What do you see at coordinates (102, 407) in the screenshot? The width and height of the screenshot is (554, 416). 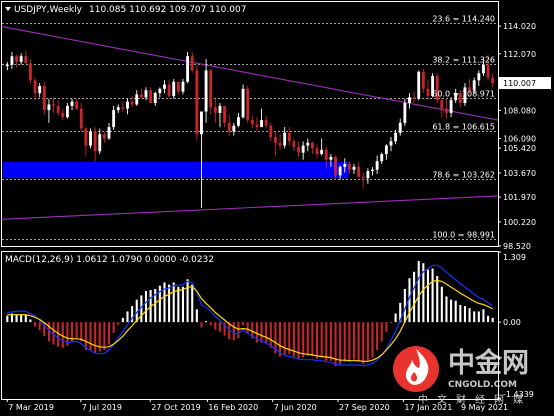 I see `time-tick-label: 7 Jul 2019` at bounding box center [102, 407].